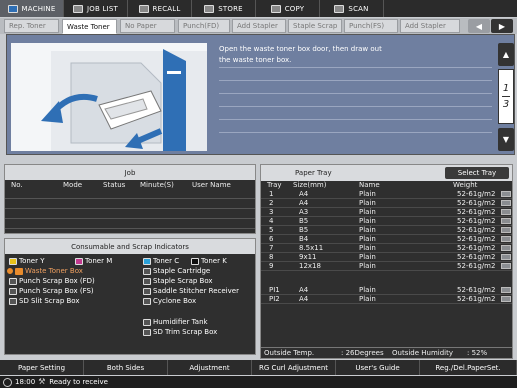 The image size is (517, 388). I want to click on tray-number: PI1, so click(274, 290).